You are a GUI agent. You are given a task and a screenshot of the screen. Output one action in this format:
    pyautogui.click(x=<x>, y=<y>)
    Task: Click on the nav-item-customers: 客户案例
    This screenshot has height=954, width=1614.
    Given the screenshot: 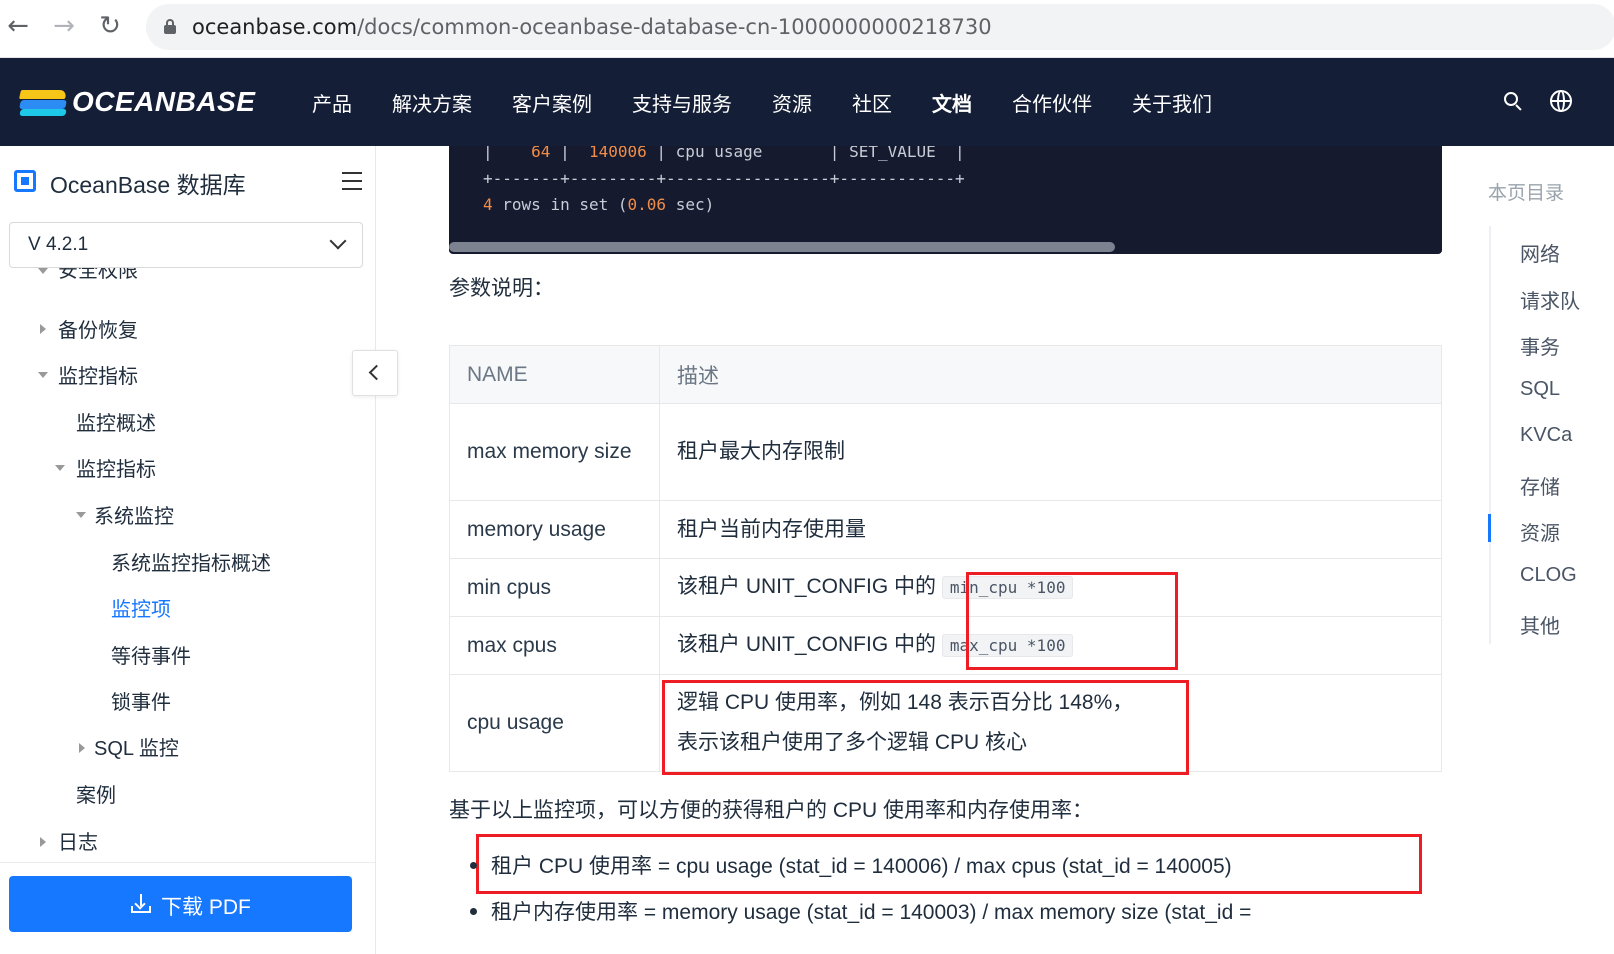 What is the action you would take?
    pyautogui.click(x=552, y=102)
    